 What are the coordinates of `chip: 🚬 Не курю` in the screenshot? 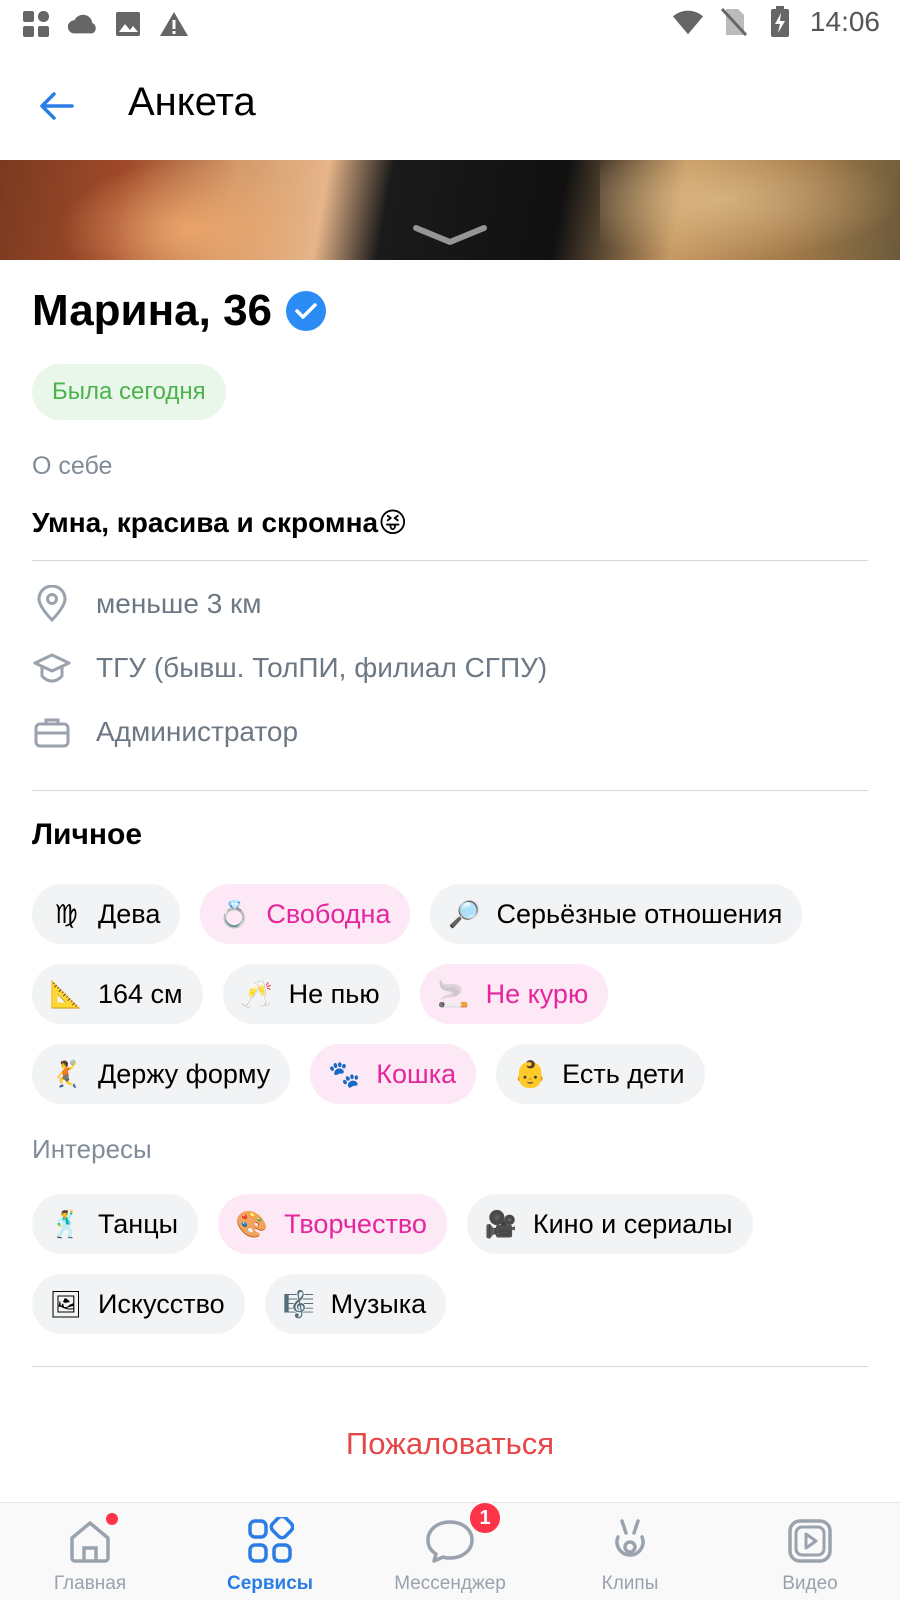 It's located at (514, 994).